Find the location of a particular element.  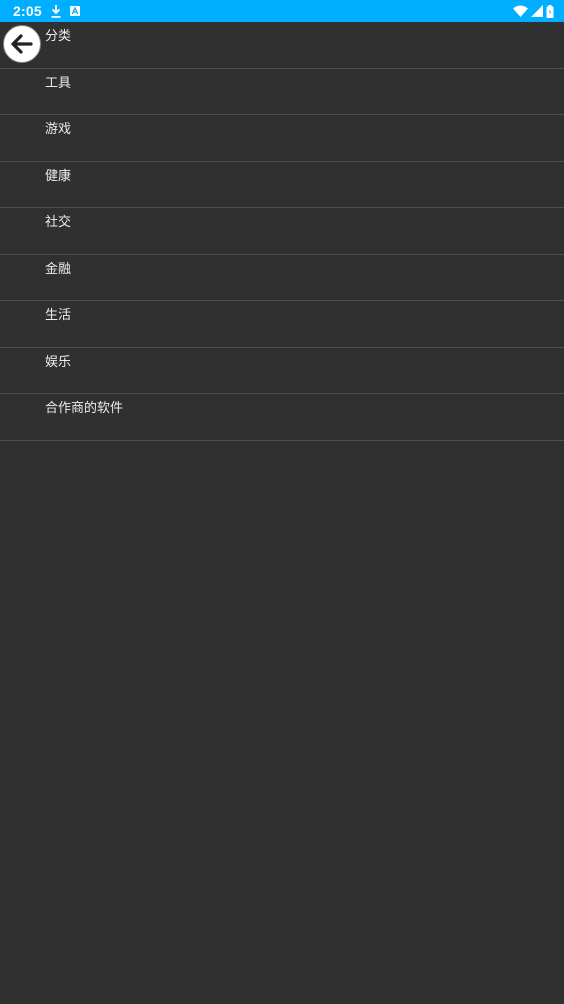

a-badge-icon is located at coordinates (74, 11).